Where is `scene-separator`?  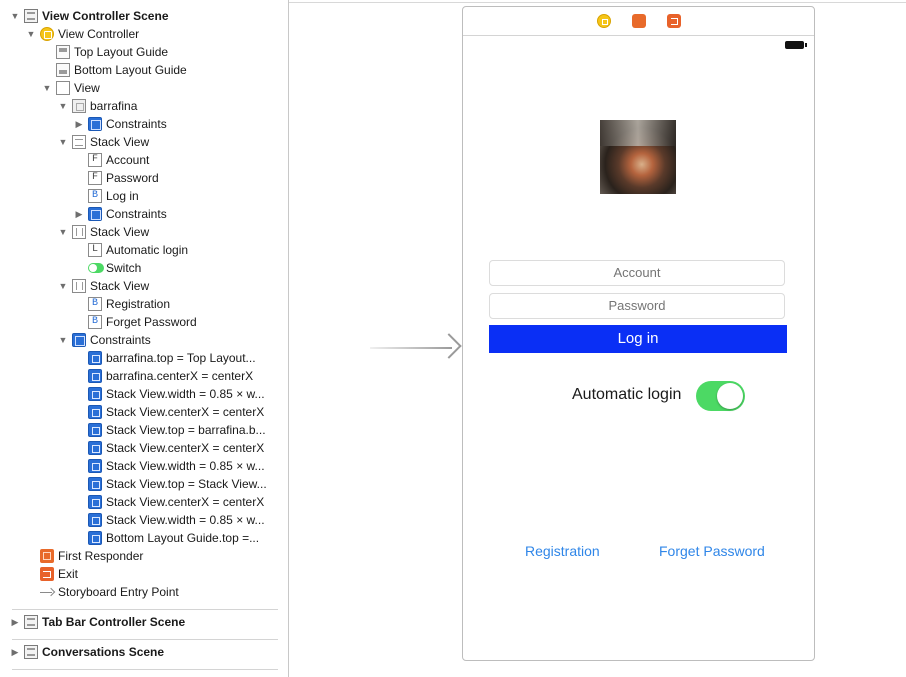
scene-separator is located at coordinates (145, 609).